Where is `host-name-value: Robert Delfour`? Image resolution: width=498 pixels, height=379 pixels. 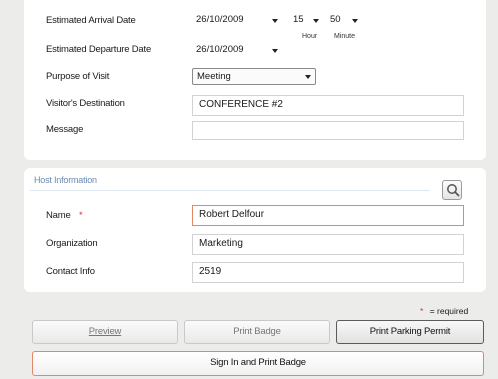 host-name-value: Robert Delfour is located at coordinates (232, 214).